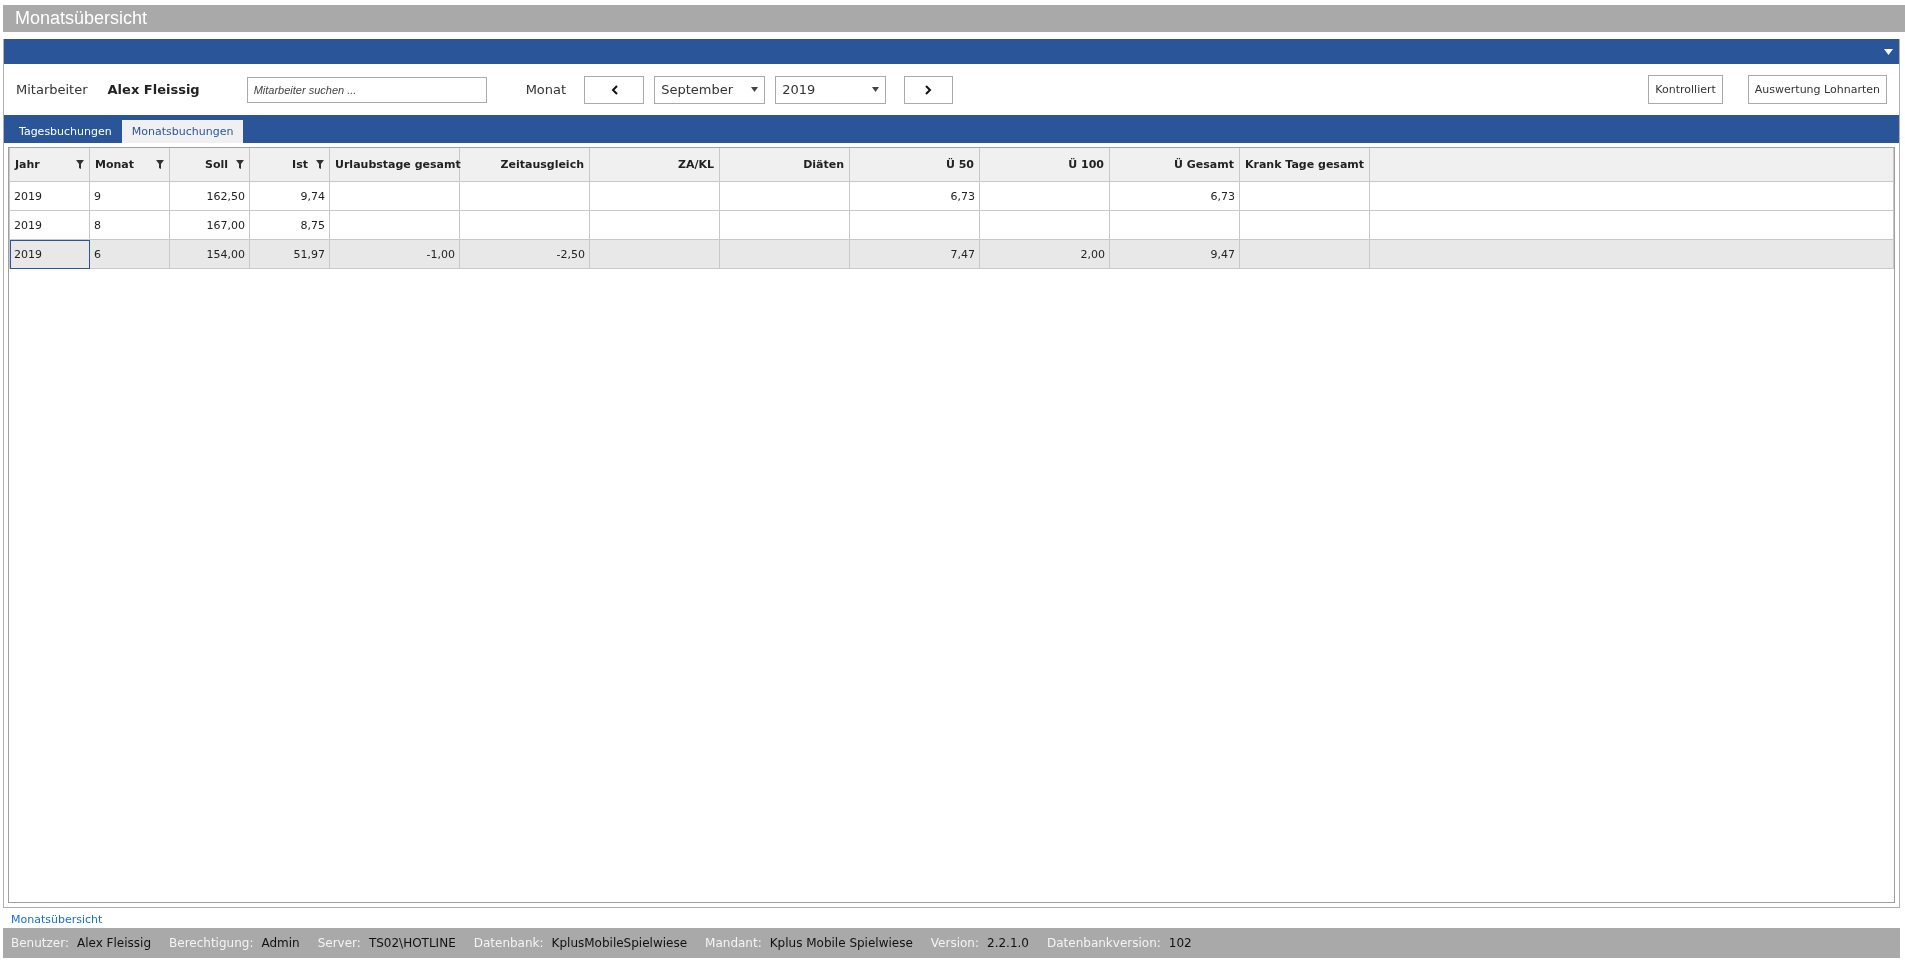  Describe the element at coordinates (1888, 51) in the screenshot. I see `collapse-icon` at that location.